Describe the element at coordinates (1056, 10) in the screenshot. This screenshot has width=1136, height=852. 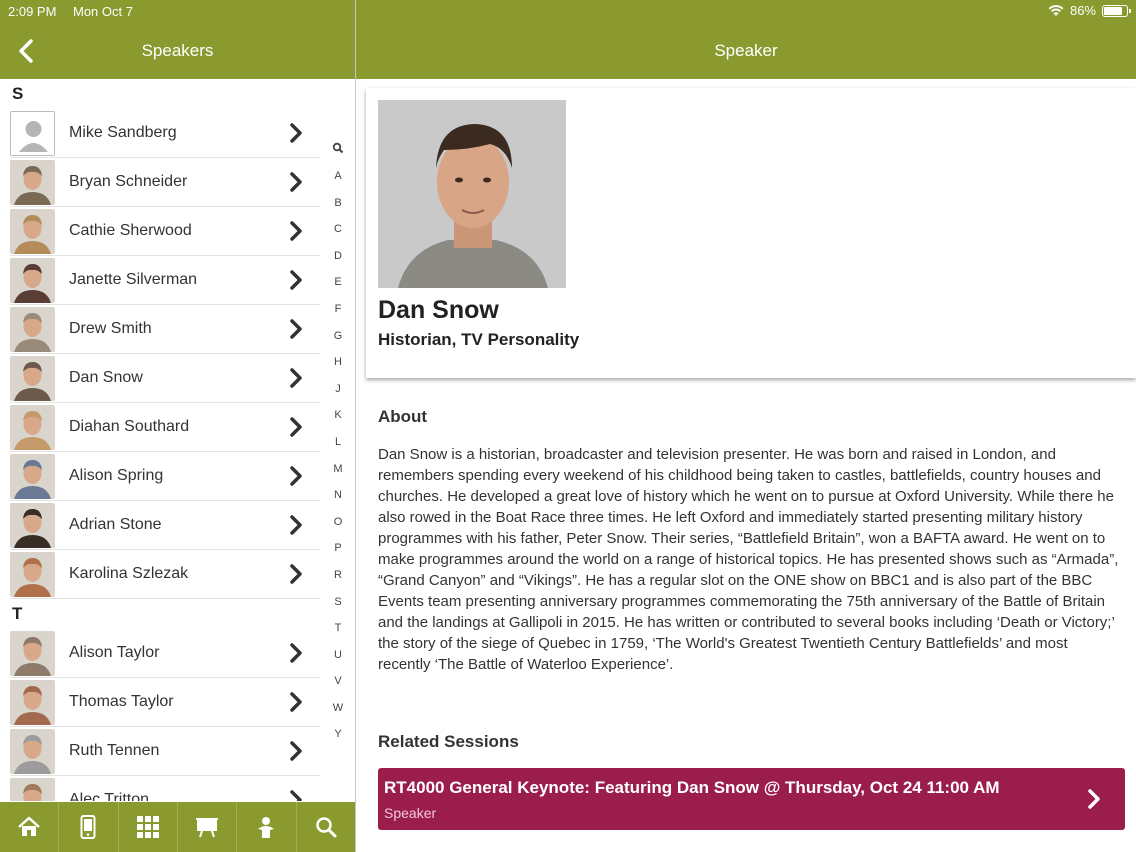
I see `wifi-icon` at that location.